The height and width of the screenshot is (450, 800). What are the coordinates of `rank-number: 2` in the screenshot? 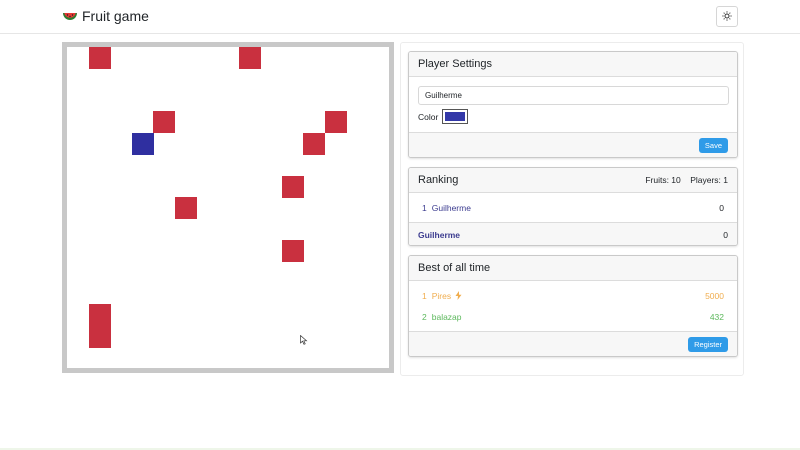 It's located at (424, 316).